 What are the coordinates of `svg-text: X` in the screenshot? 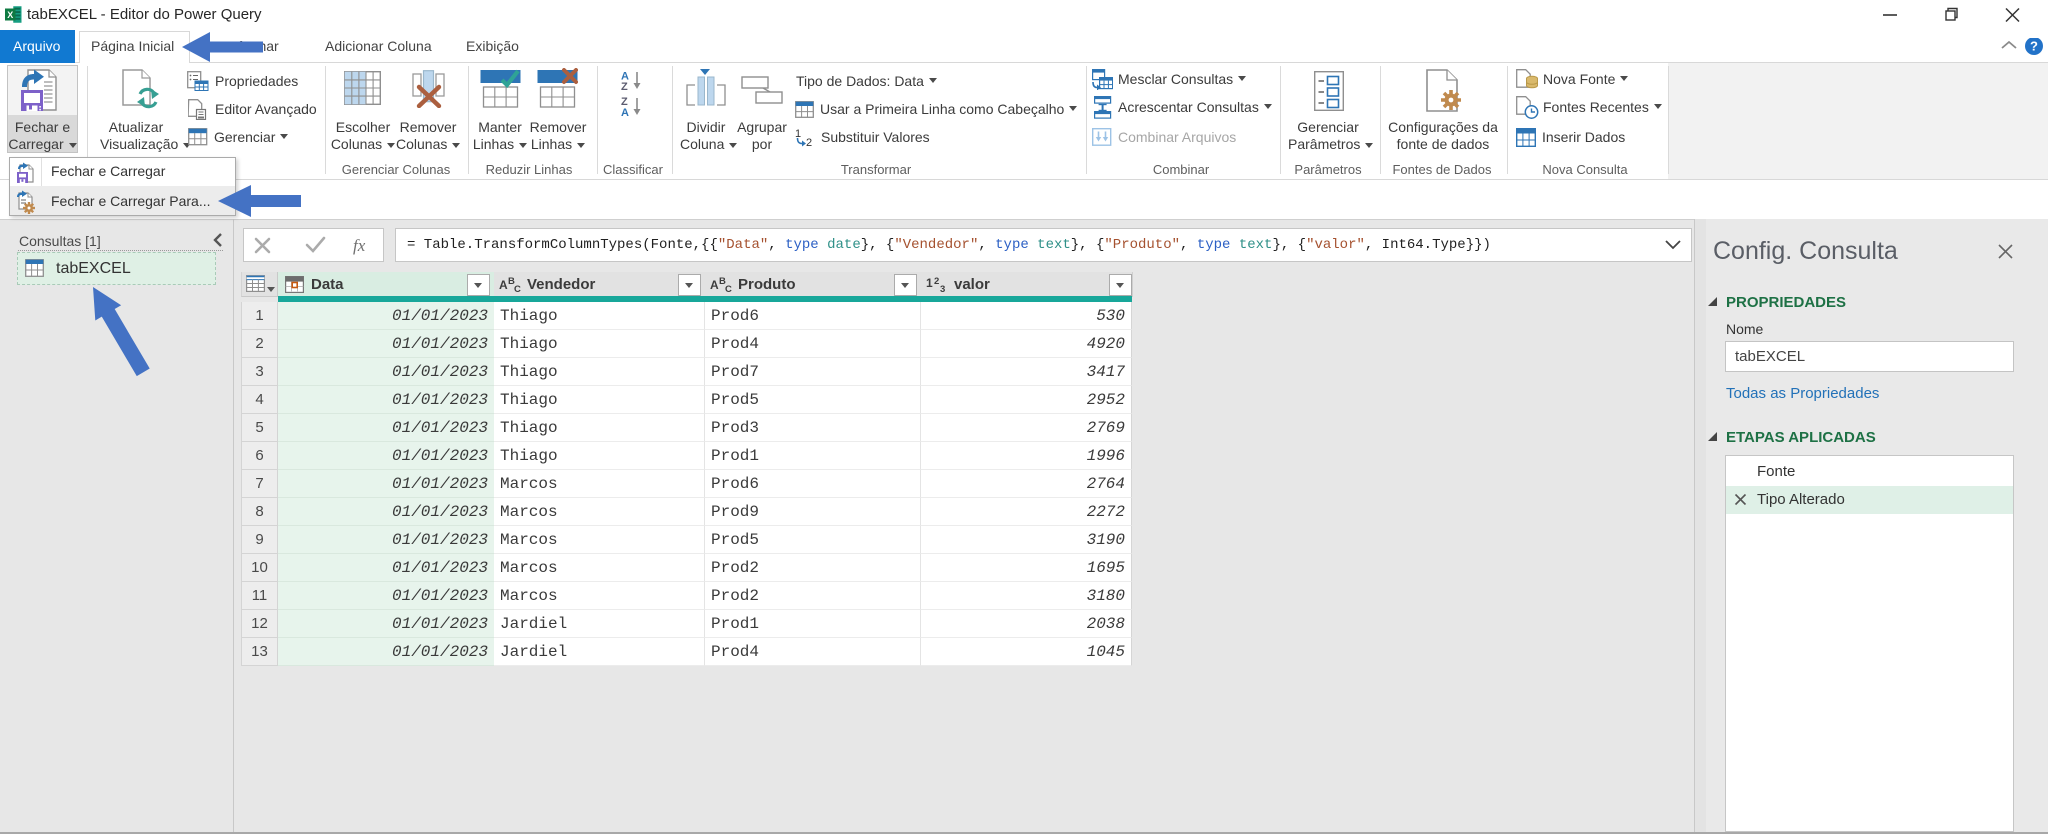 It's located at (10, 15).